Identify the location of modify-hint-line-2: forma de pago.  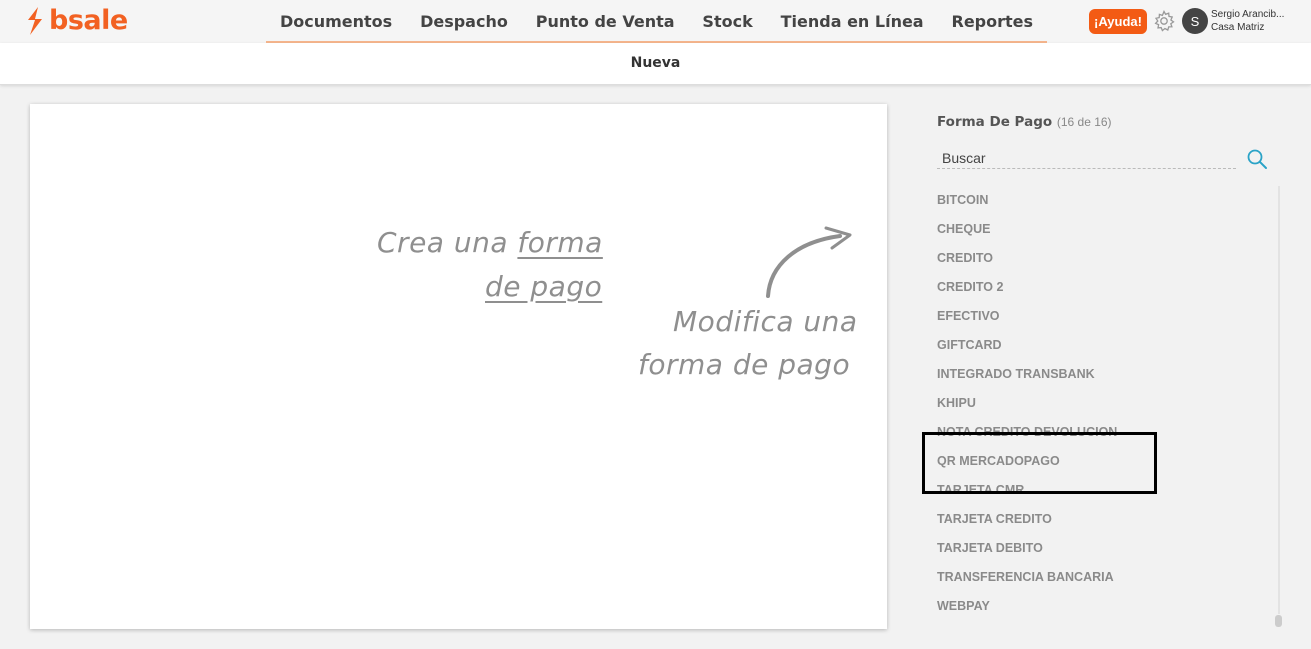
(744, 364).